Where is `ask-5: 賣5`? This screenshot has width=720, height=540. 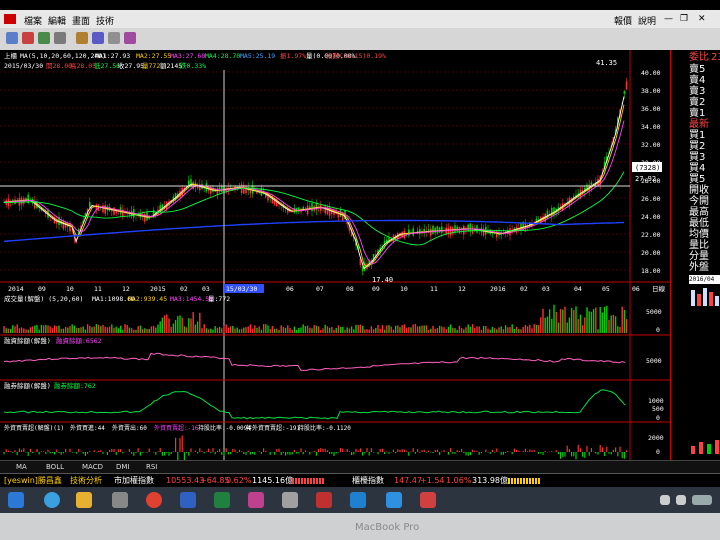
ask-5: 賣5 is located at coordinates (697, 69).